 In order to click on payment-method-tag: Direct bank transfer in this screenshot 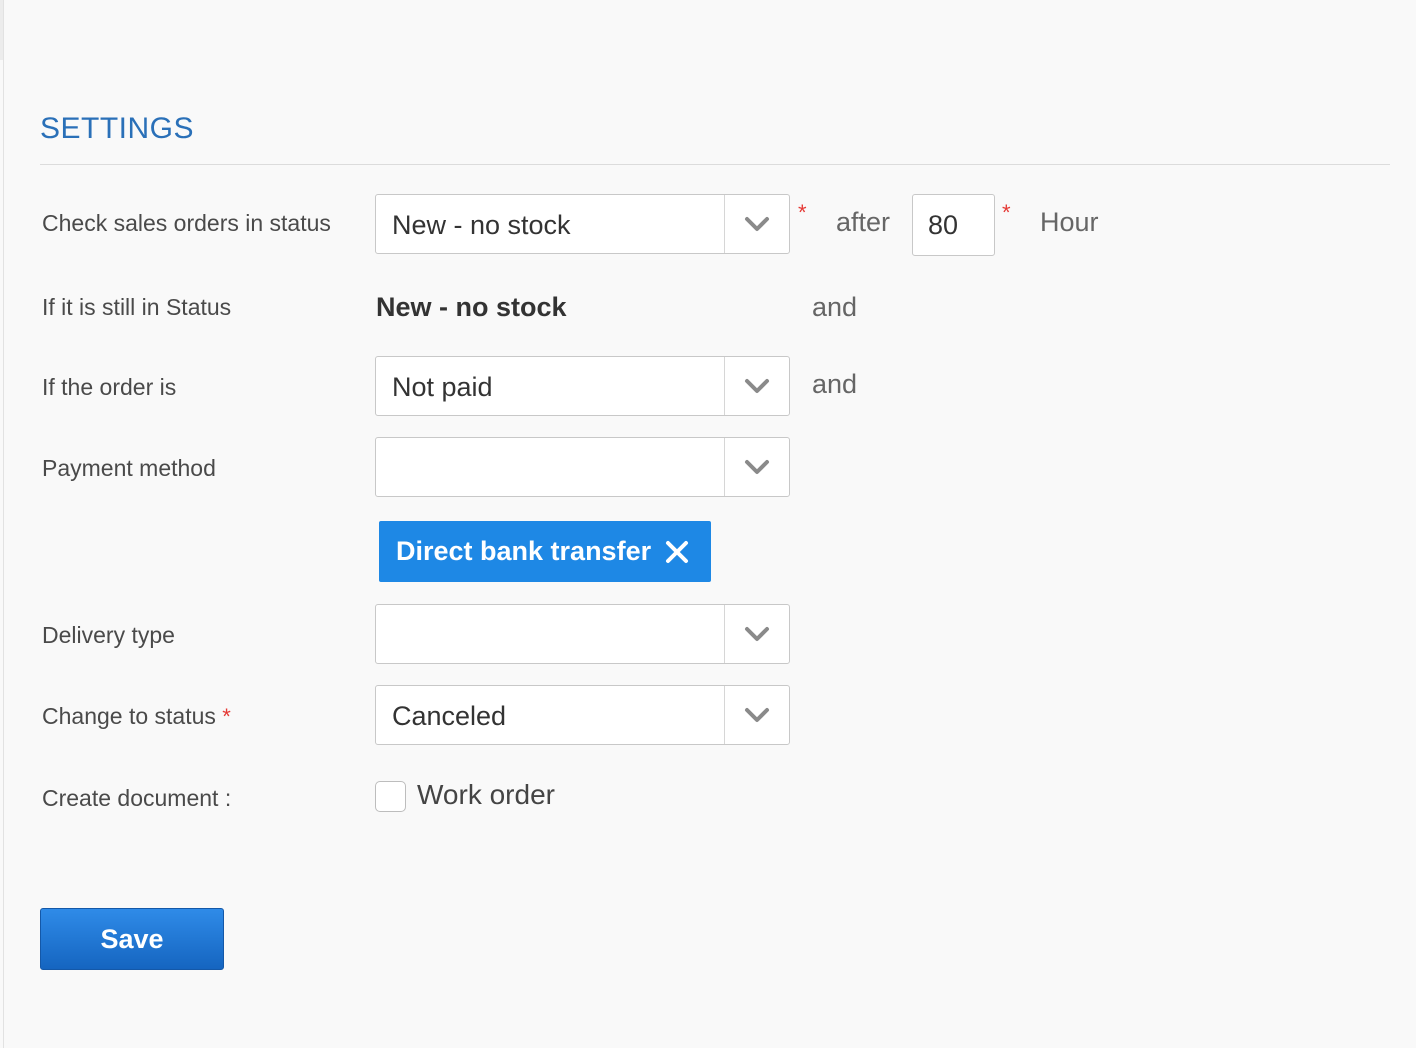, I will do `click(545, 551)`.